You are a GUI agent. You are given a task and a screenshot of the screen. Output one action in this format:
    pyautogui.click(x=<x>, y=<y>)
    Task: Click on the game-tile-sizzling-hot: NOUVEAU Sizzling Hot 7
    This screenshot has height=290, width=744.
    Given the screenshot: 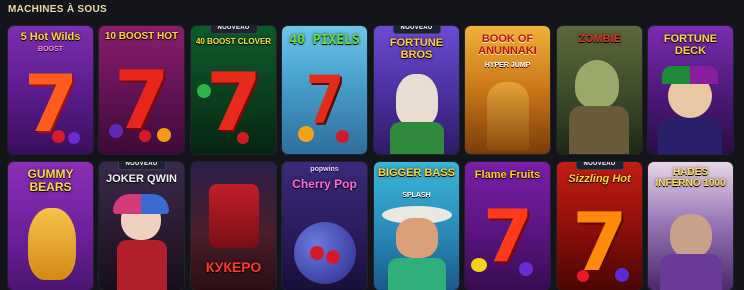 What is the action you would take?
    pyautogui.click(x=599, y=226)
    